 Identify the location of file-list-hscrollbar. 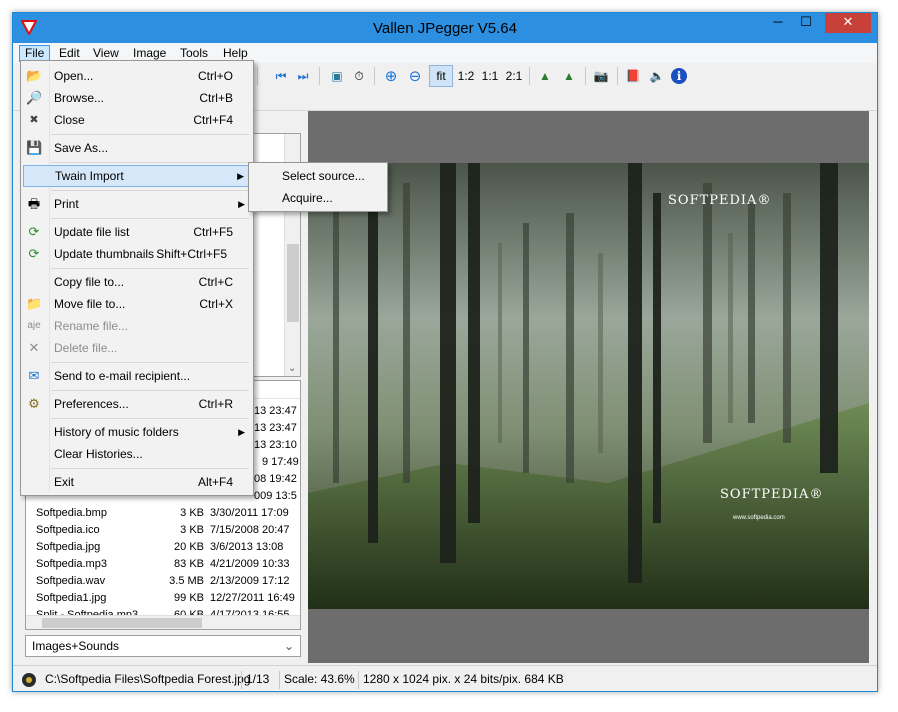
(163, 622).